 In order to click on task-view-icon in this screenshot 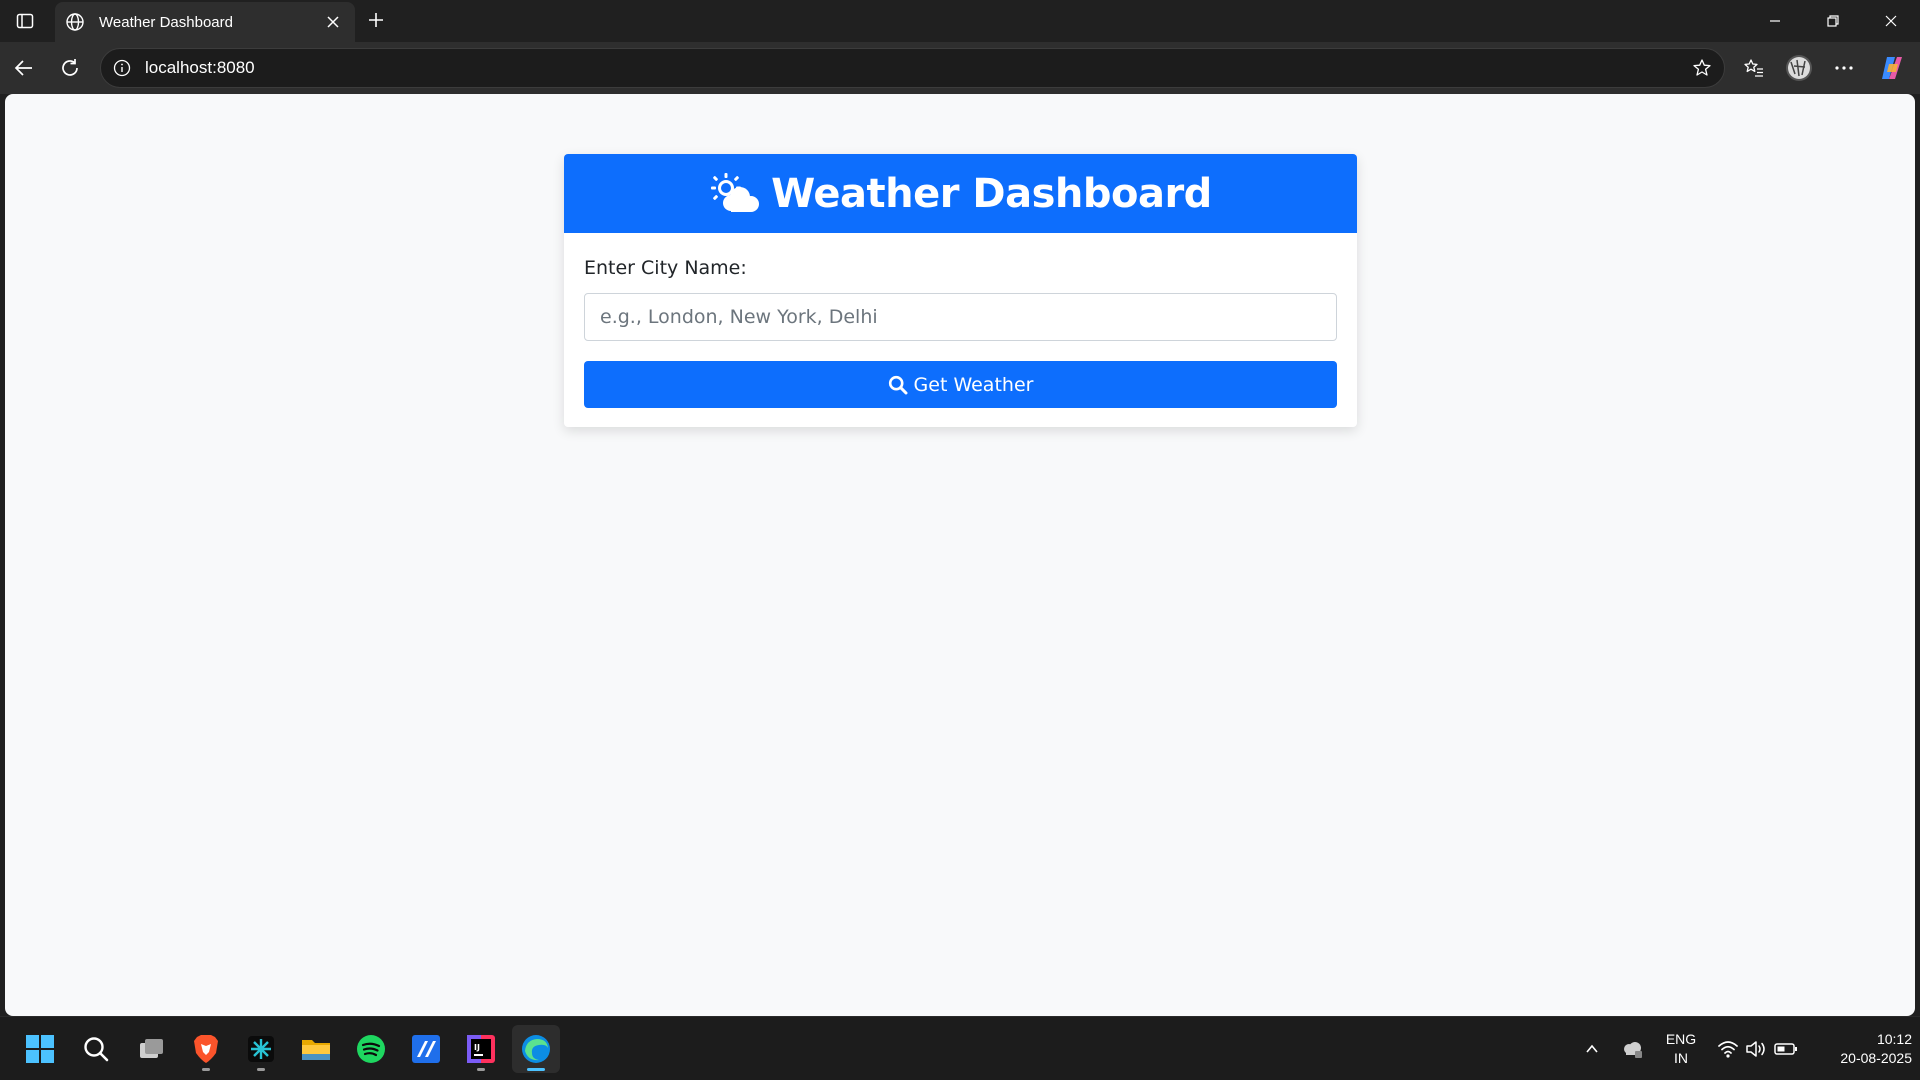, I will do `click(151, 1049)`.